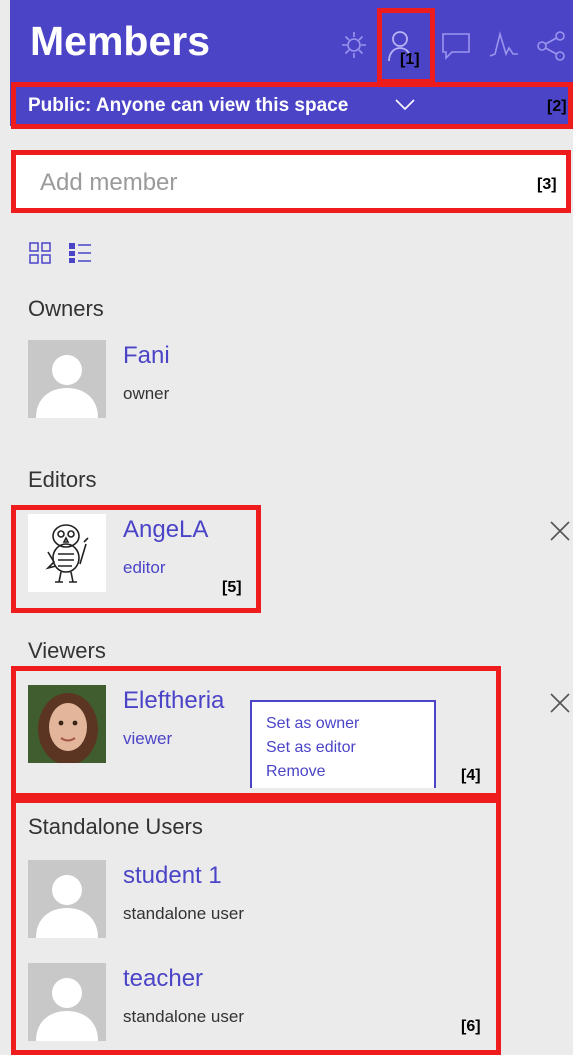 The width and height of the screenshot is (573, 1055). What do you see at coordinates (354, 45) in the screenshot?
I see `gear-icon` at bounding box center [354, 45].